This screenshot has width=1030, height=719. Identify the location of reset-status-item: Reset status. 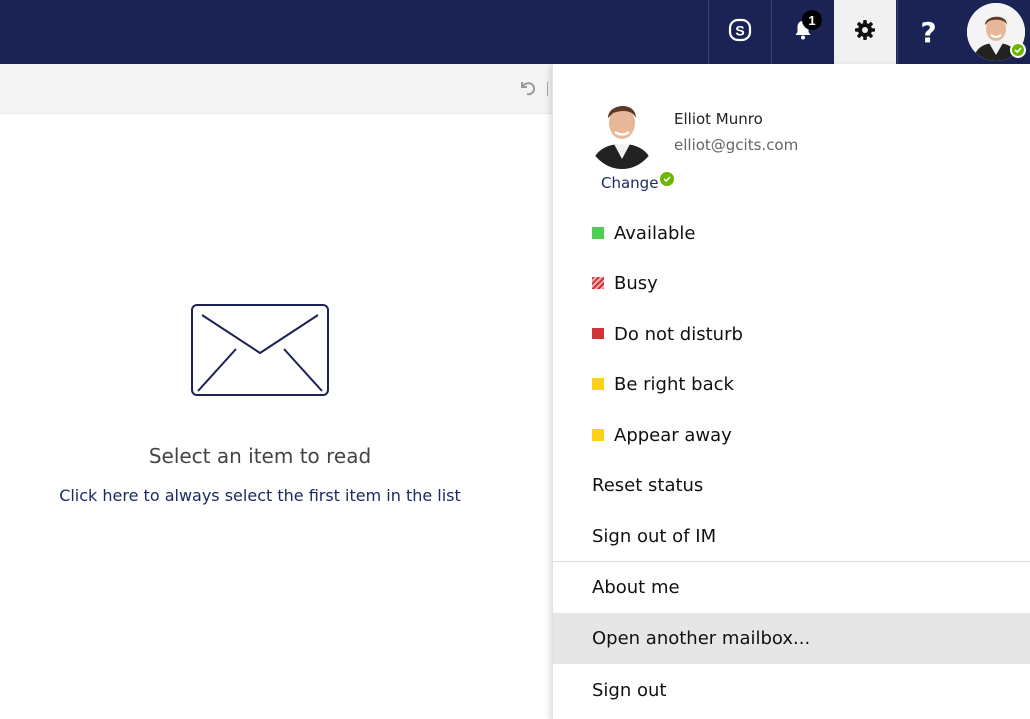
(791, 485).